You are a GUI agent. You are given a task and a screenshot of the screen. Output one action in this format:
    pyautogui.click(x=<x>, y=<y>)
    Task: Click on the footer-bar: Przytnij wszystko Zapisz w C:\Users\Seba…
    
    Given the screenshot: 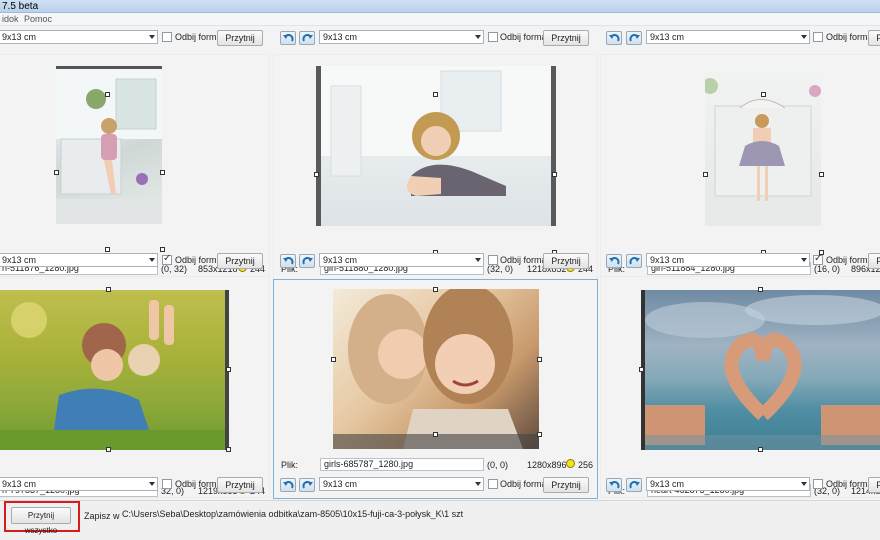 What is the action you would take?
    pyautogui.click(x=440, y=520)
    